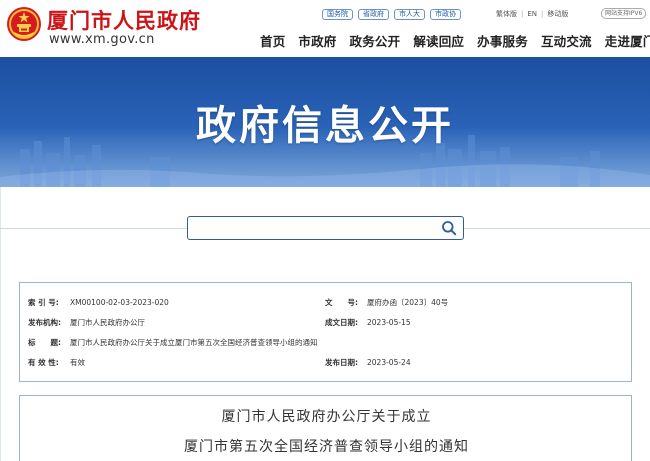  I want to click on ipv6-badge: 网站支持IPV6, so click(624, 13).